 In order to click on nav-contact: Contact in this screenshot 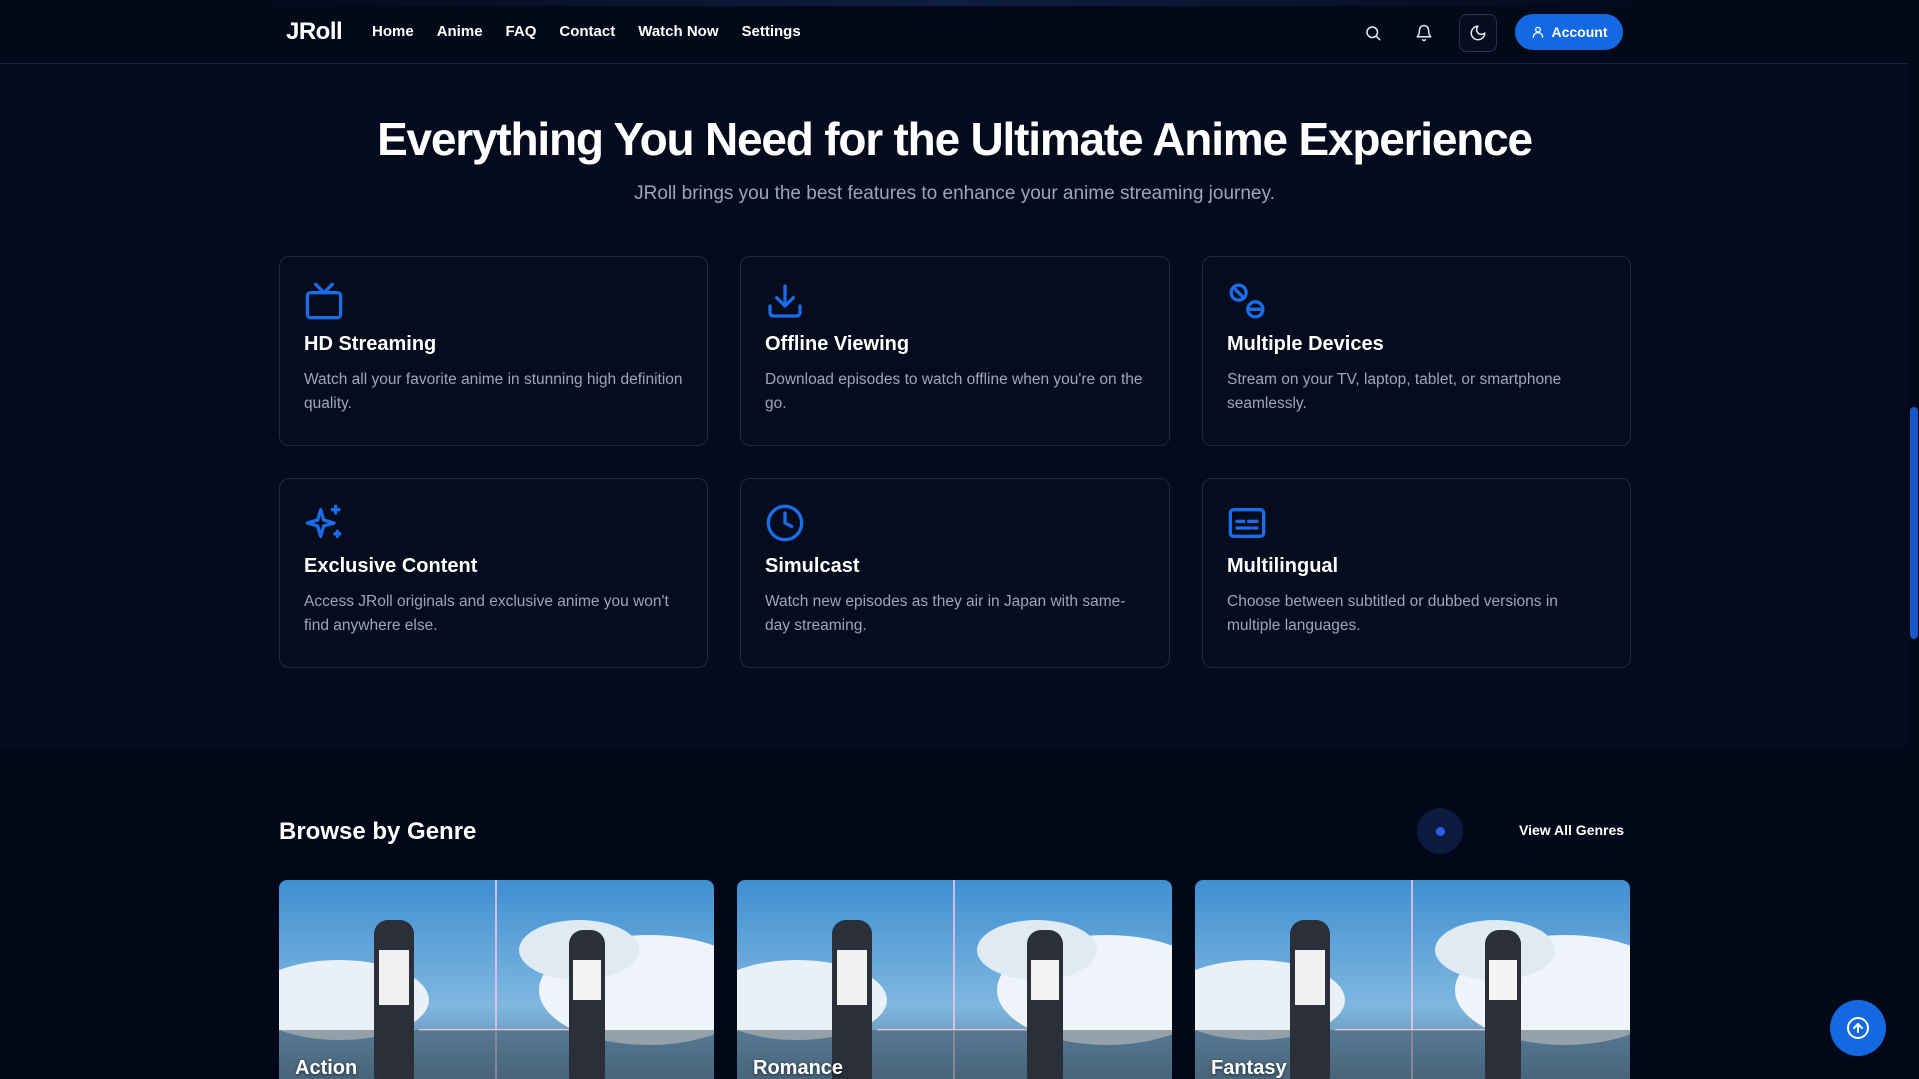, I will do `click(587, 32)`.